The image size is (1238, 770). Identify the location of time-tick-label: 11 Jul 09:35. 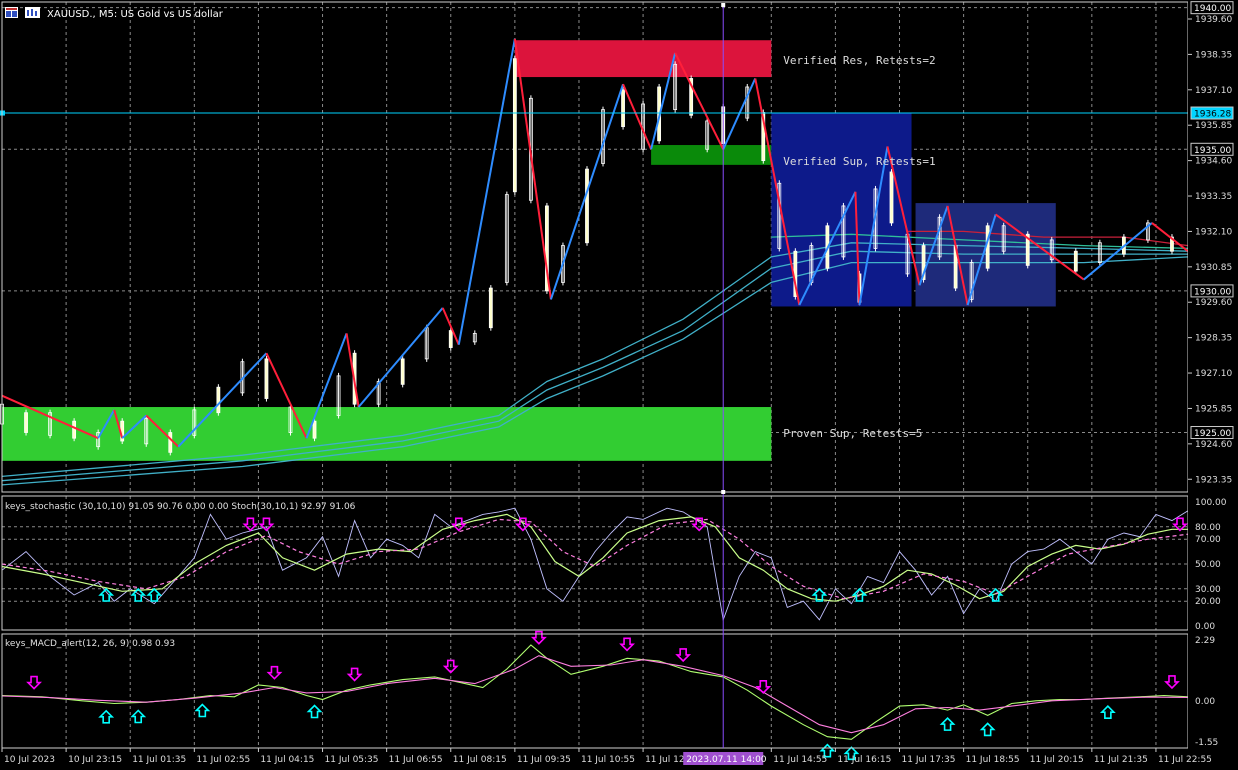
(544, 760).